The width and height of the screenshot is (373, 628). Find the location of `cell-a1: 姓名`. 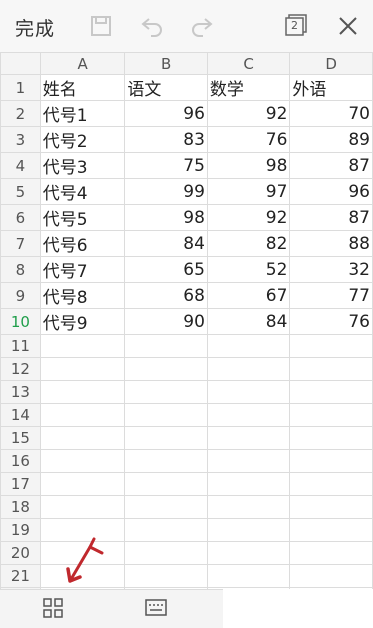

cell-a1: 姓名 is located at coordinates (82, 87).